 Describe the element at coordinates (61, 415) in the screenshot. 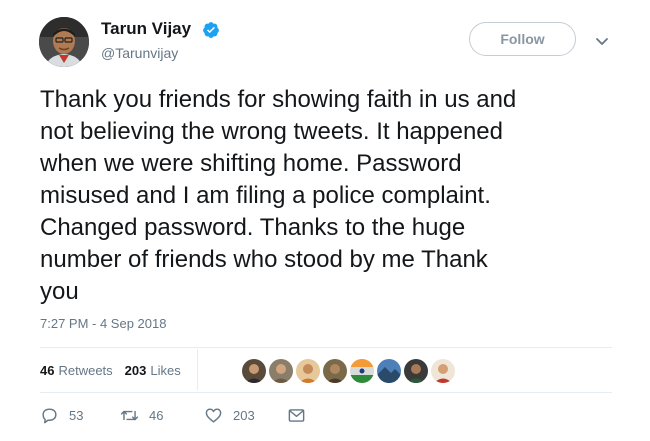

I see `reply-button: 53` at that location.